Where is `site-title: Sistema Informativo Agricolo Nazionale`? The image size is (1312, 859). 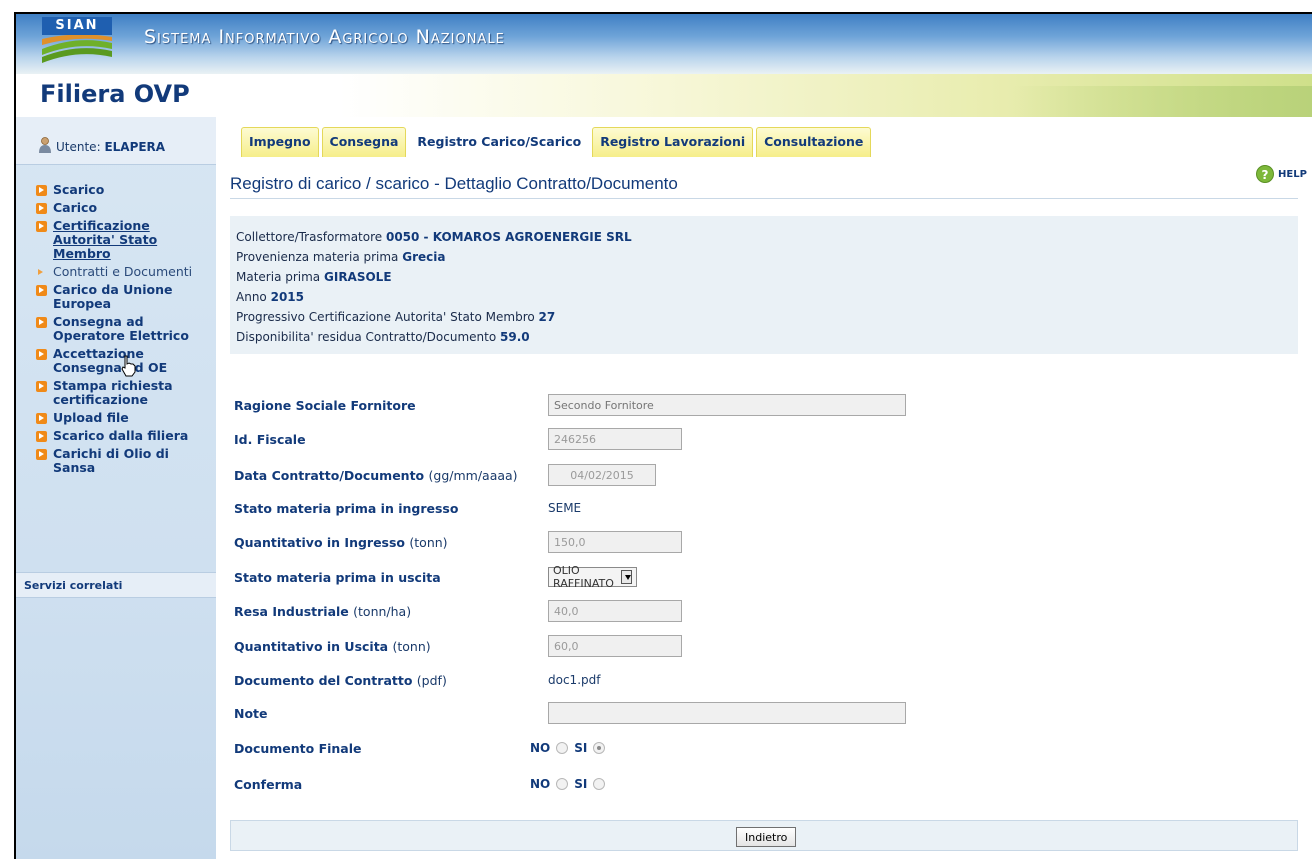
site-title: Sistema Informativo Agricolo Nazionale is located at coordinates (324, 37).